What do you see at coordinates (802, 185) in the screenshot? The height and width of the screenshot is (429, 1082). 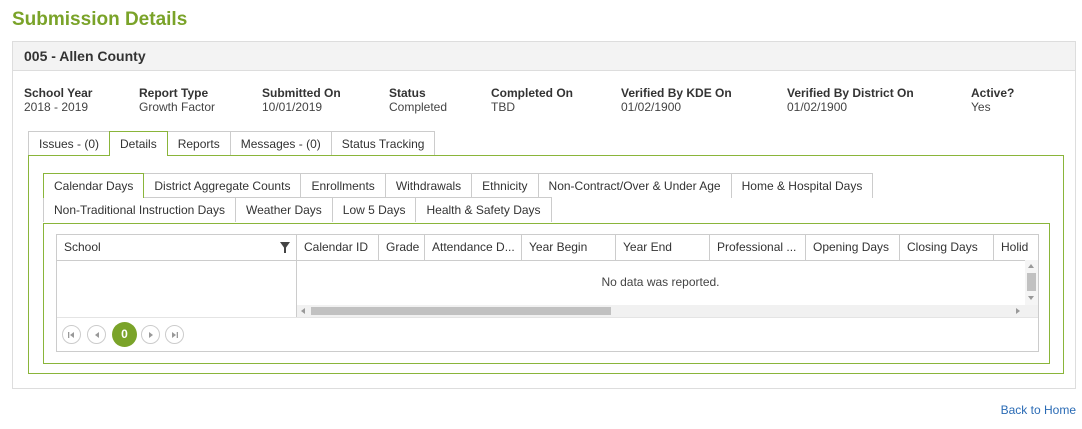 I see `tab-home-hospital-days: Home & Hospital Days` at bounding box center [802, 185].